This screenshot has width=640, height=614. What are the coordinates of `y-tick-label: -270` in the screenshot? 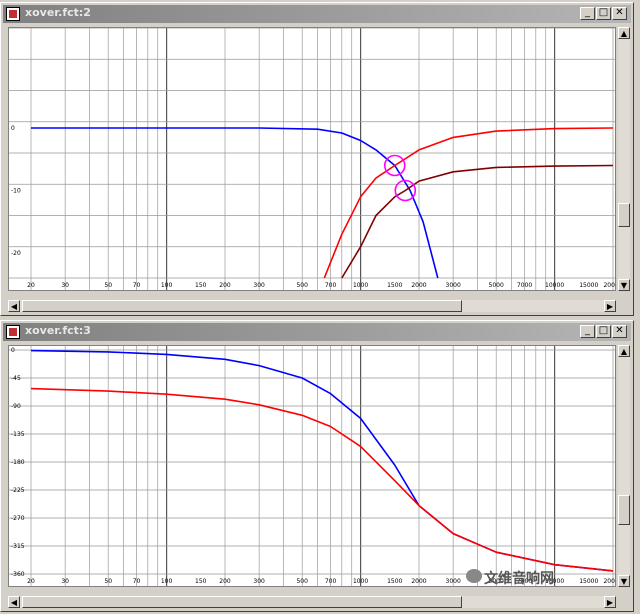 It's located at (18, 518).